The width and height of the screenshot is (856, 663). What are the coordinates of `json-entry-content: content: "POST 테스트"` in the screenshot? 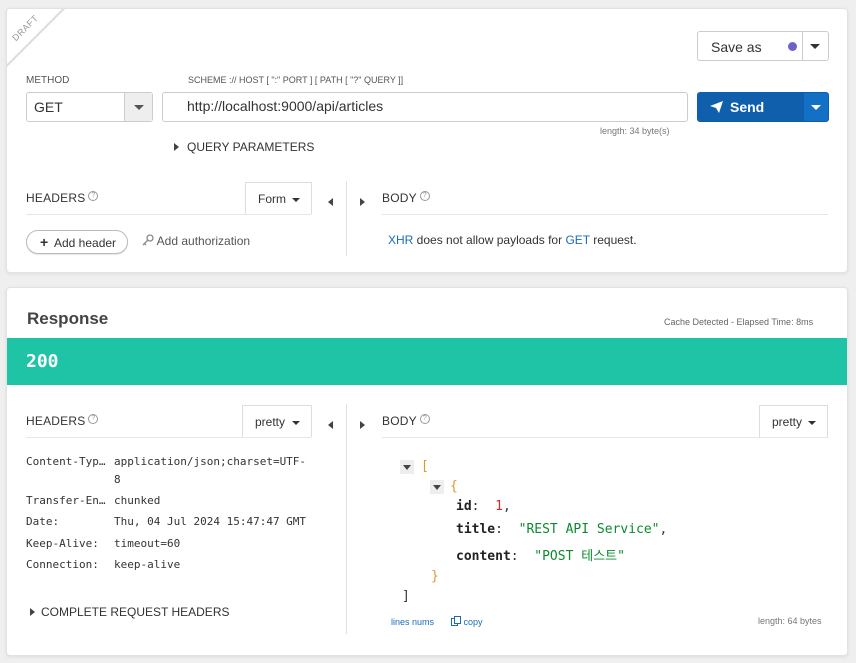 It's located at (540, 556).